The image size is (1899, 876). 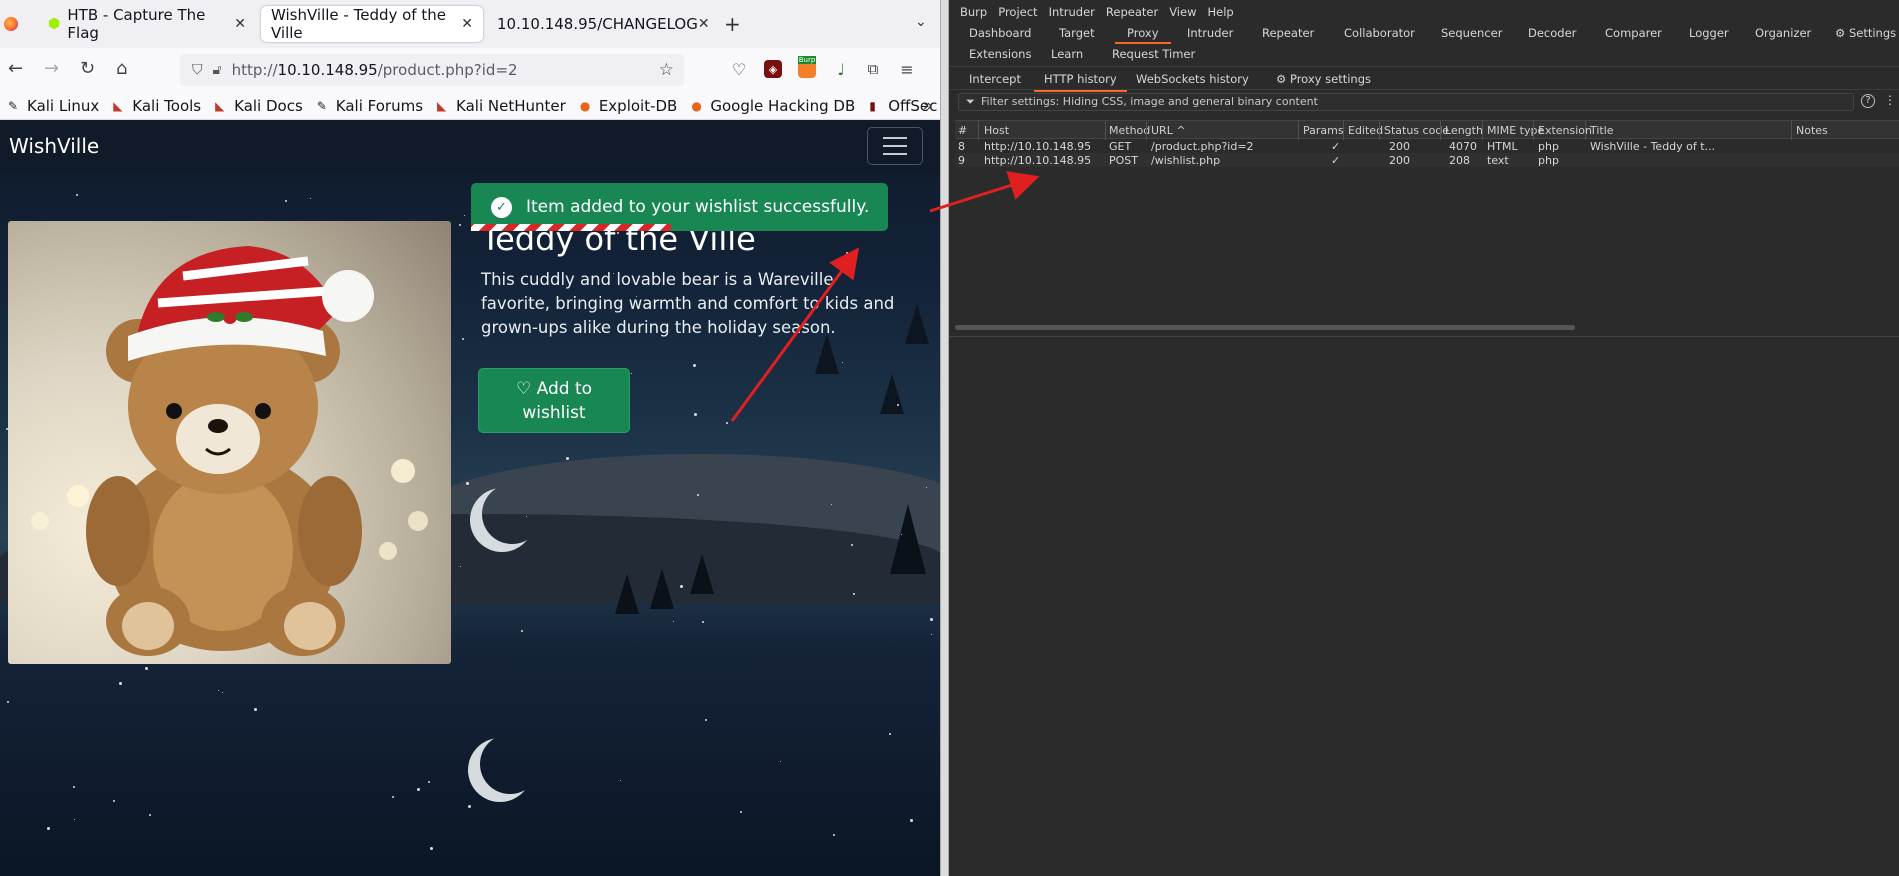 What do you see at coordinates (1129, 130) in the screenshot?
I see `col-header-method: Method` at bounding box center [1129, 130].